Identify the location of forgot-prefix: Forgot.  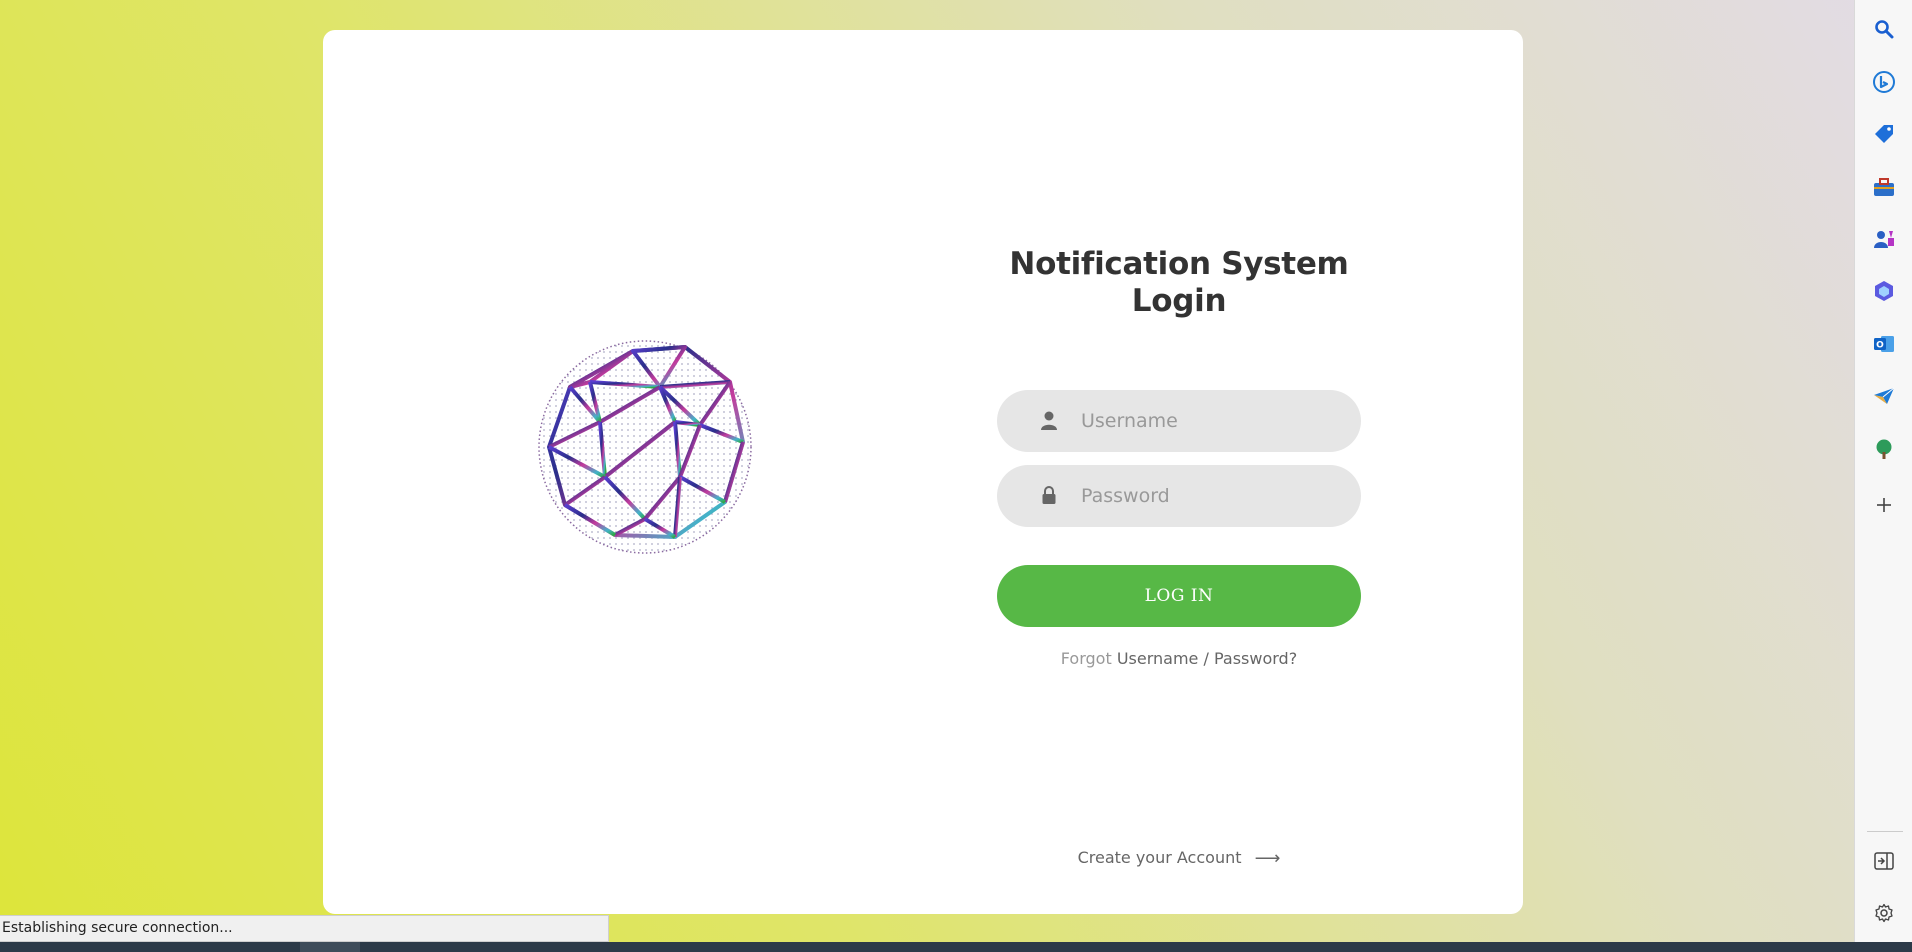
(1086, 658).